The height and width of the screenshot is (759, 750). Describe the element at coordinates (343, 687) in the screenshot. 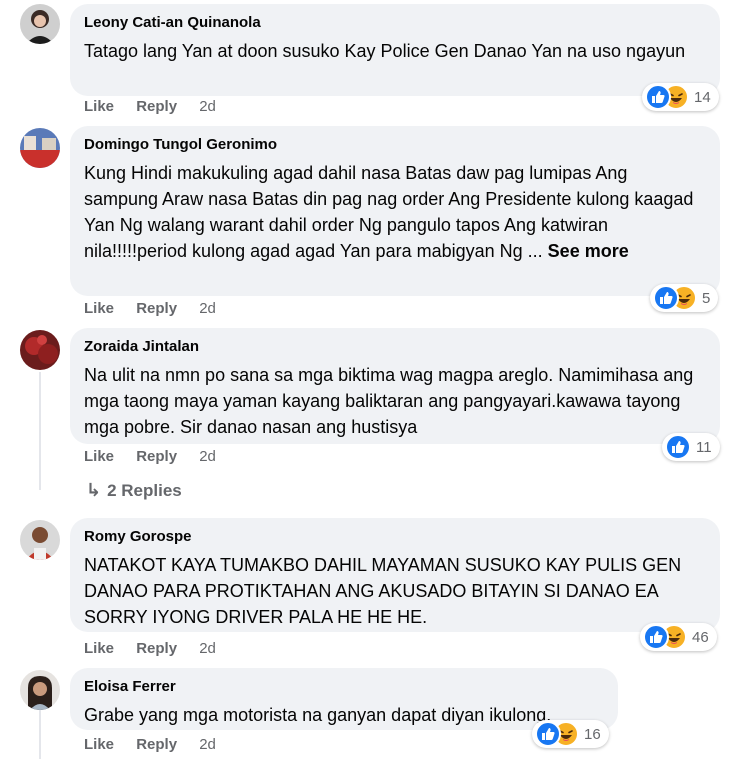

I see `comment-author: Eloisa Ferrer` at that location.